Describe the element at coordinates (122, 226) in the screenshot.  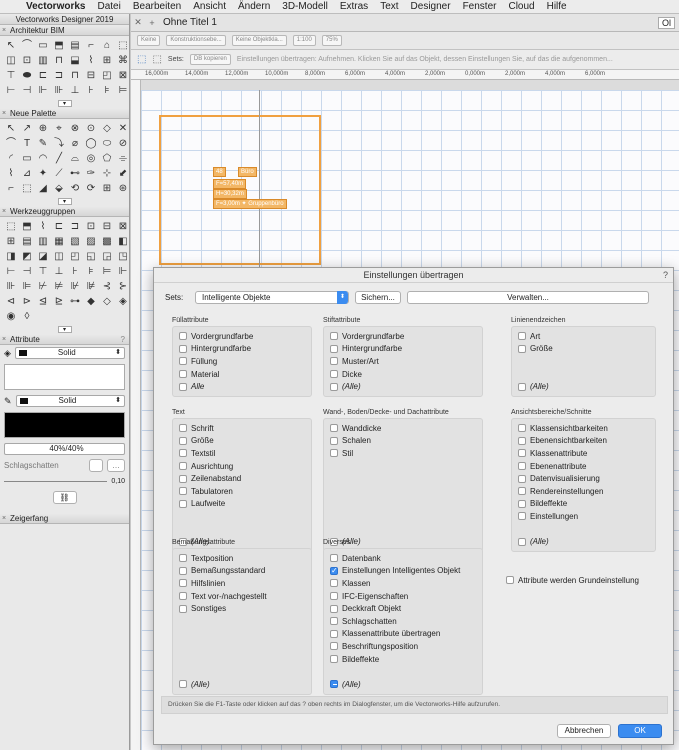
I see `tool-icon: ⊠` at that location.